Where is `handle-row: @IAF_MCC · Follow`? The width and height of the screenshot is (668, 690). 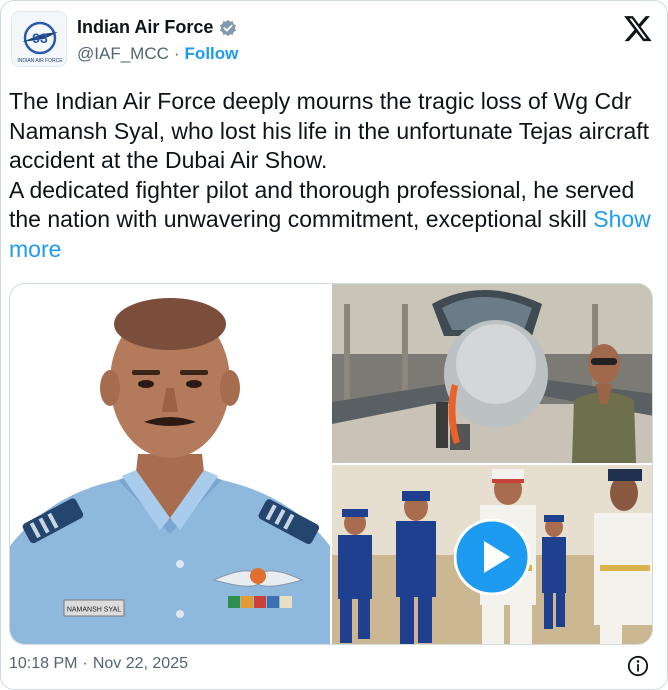 handle-row: @IAF_MCC · Follow is located at coordinates (157, 54).